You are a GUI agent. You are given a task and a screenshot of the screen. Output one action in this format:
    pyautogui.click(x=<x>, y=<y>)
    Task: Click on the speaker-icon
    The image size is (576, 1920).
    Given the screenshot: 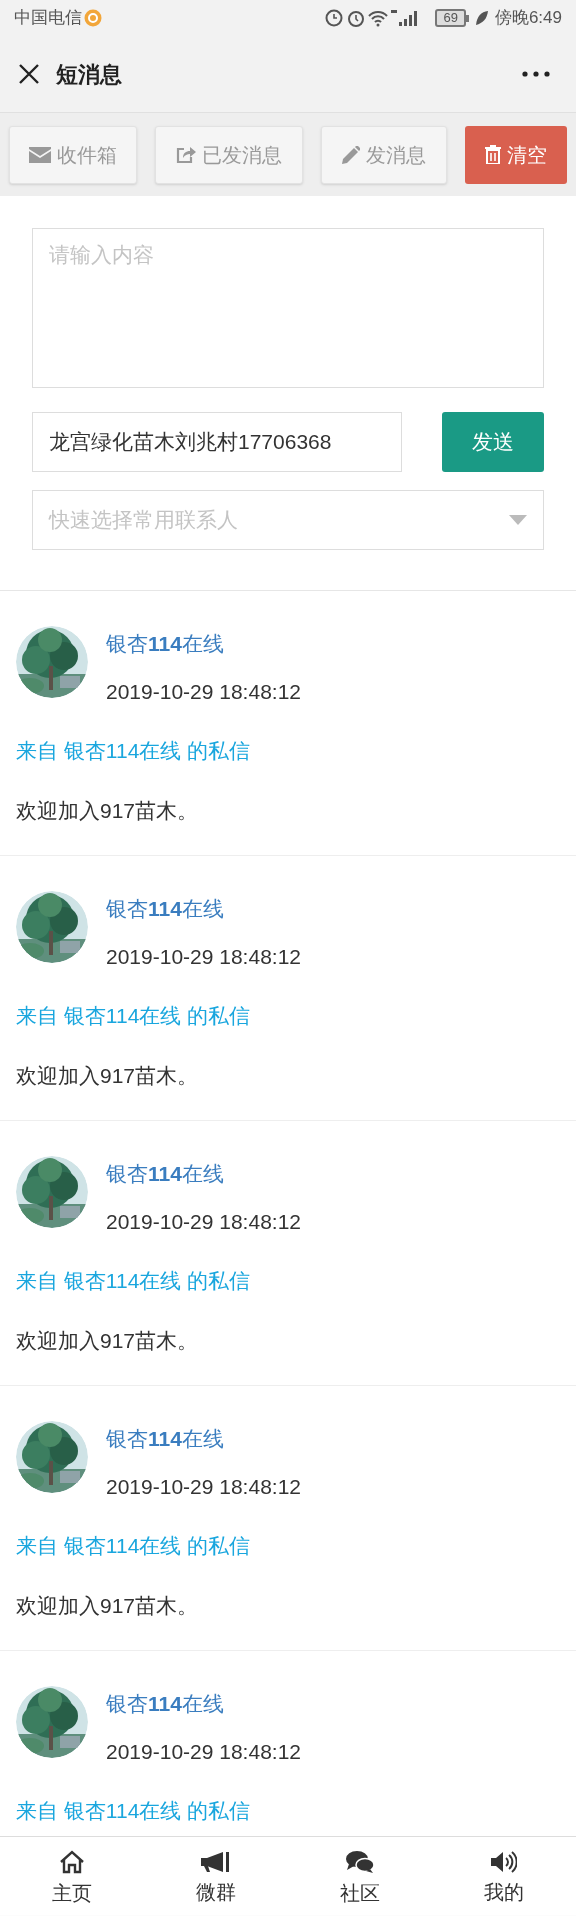 What is the action you would take?
    pyautogui.click(x=504, y=1861)
    